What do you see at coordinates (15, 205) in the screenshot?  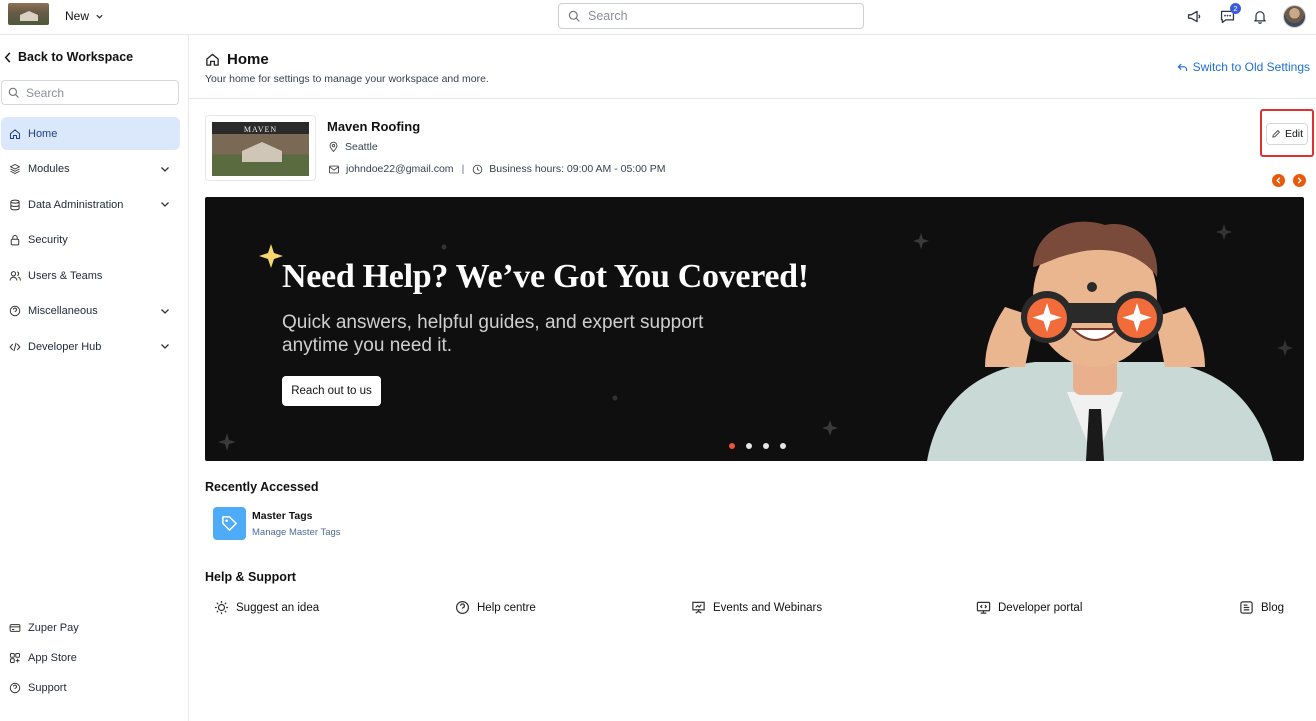 I see `database-icon` at bounding box center [15, 205].